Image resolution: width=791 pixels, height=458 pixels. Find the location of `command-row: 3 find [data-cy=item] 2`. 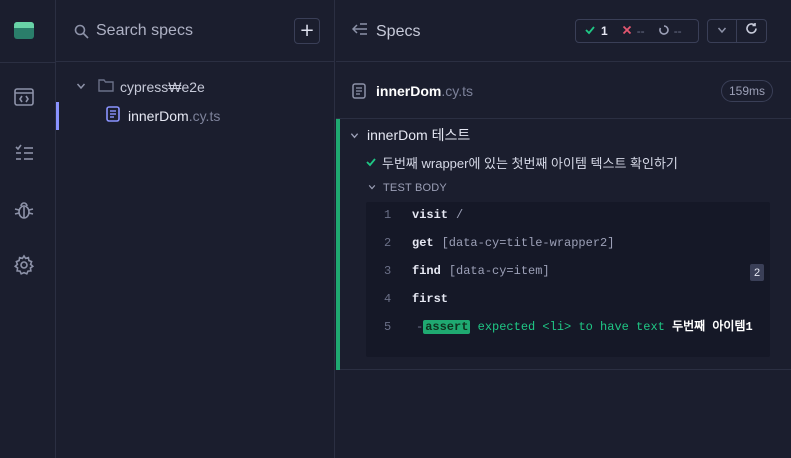

command-row: 3 find [data-cy=item] 2 is located at coordinates (568, 272).